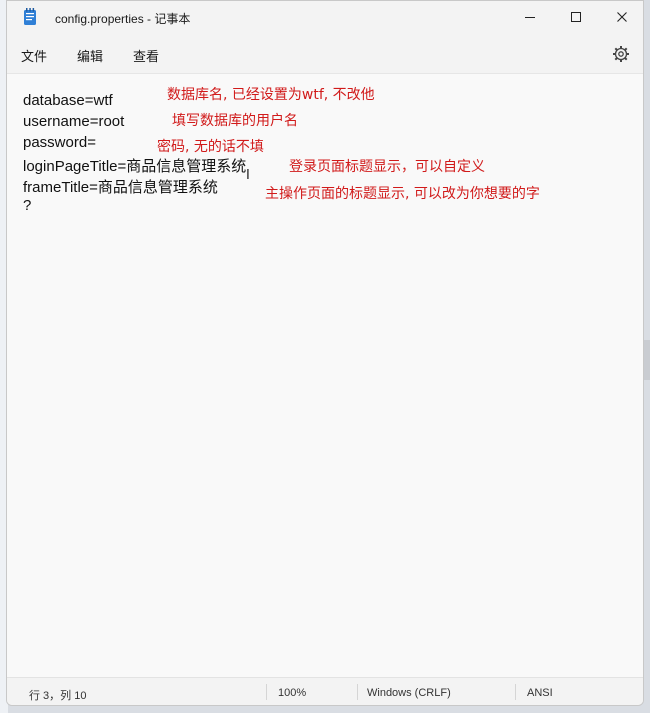  I want to click on menu-file: 文件, so click(34, 55).